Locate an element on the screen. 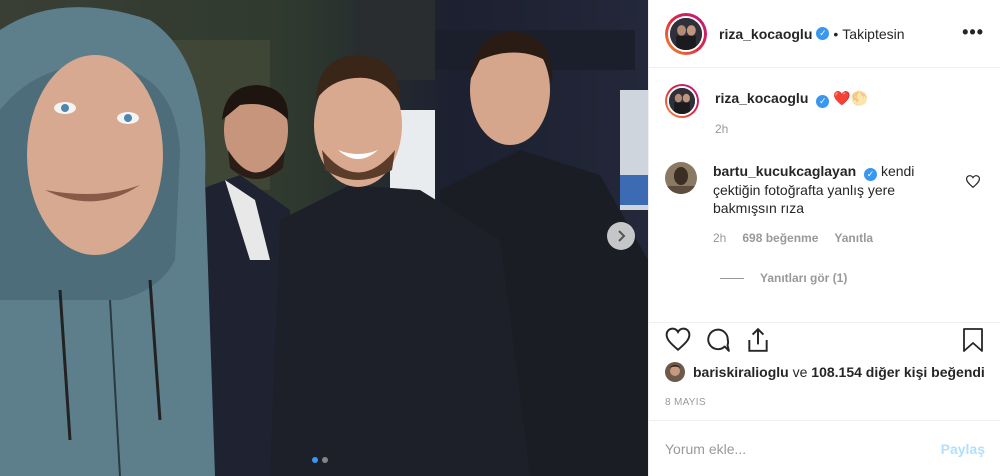  post-comment-button: Paylaş is located at coordinates (963, 449).